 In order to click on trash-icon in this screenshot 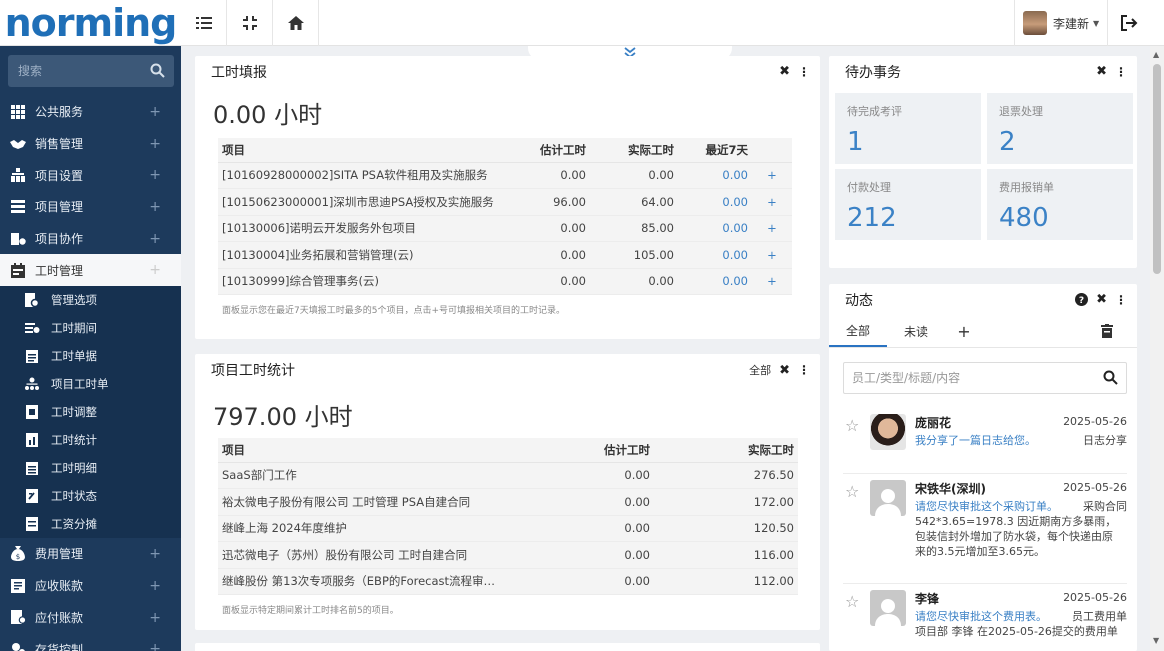, I will do `click(1107, 331)`.